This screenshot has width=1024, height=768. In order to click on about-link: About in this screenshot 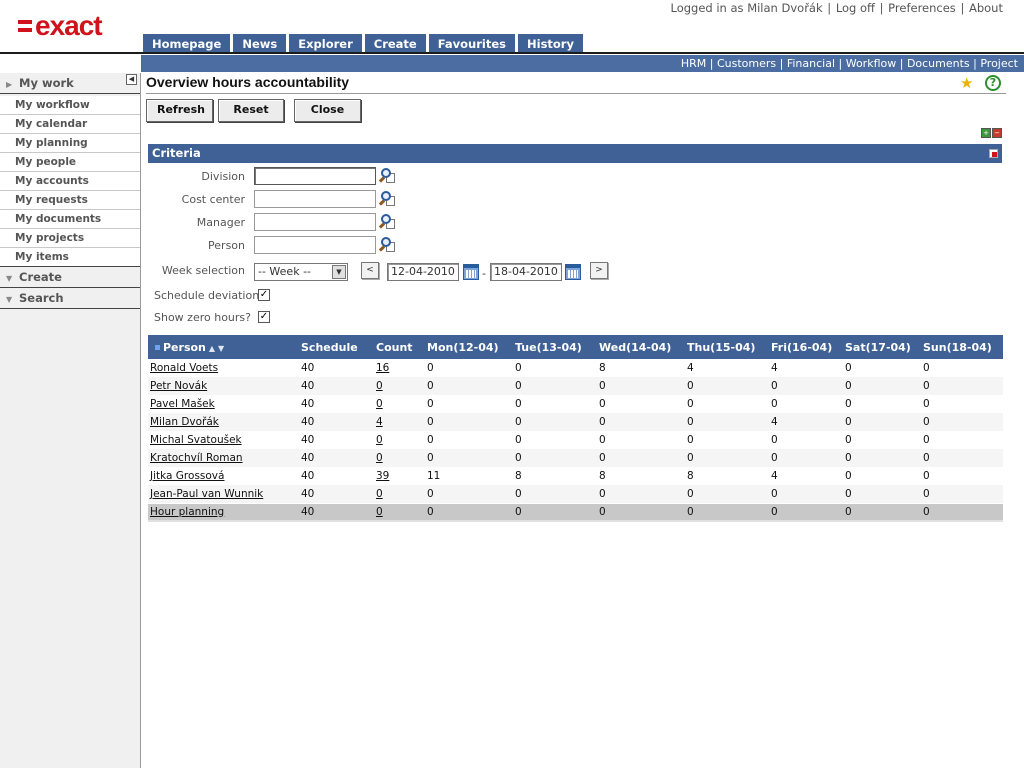, I will do `click(986, 8)`.